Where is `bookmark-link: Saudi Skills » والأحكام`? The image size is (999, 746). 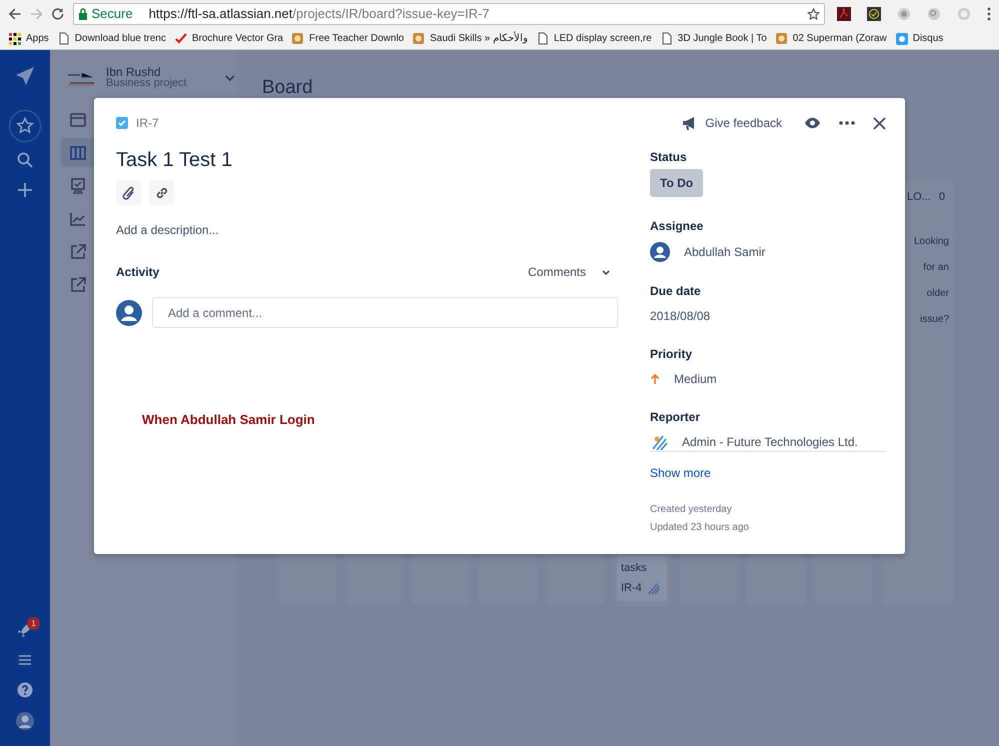
bookmark-link: Saudi Skills » والأحكام is located at coordinates (479, 38).